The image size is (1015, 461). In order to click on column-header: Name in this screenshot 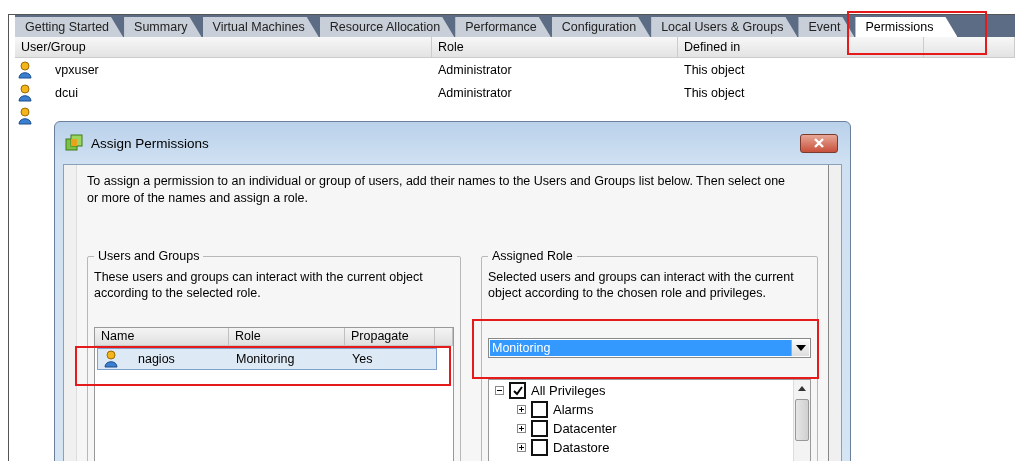, I will do `click(162, 336)`.